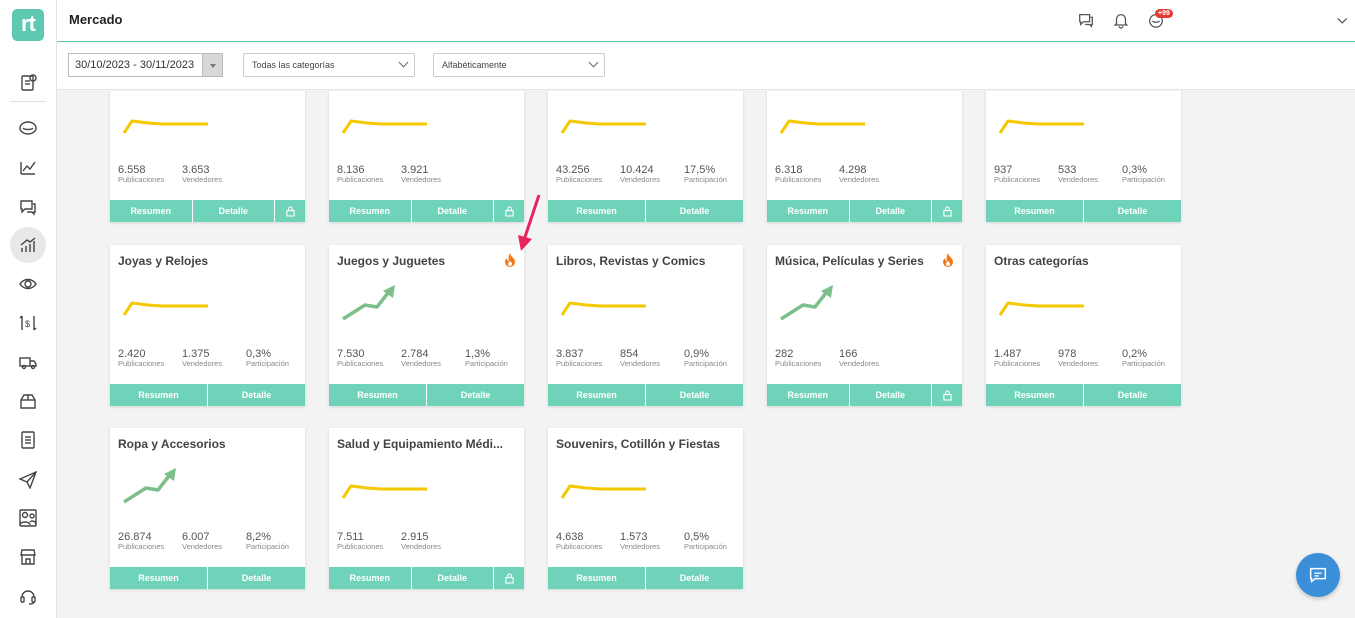 Image resolution: width=1355 pixels, height=618 pixels. Describe the element at coordinates (28, 284) in the screenshot. I see `eye-icon` at that location.